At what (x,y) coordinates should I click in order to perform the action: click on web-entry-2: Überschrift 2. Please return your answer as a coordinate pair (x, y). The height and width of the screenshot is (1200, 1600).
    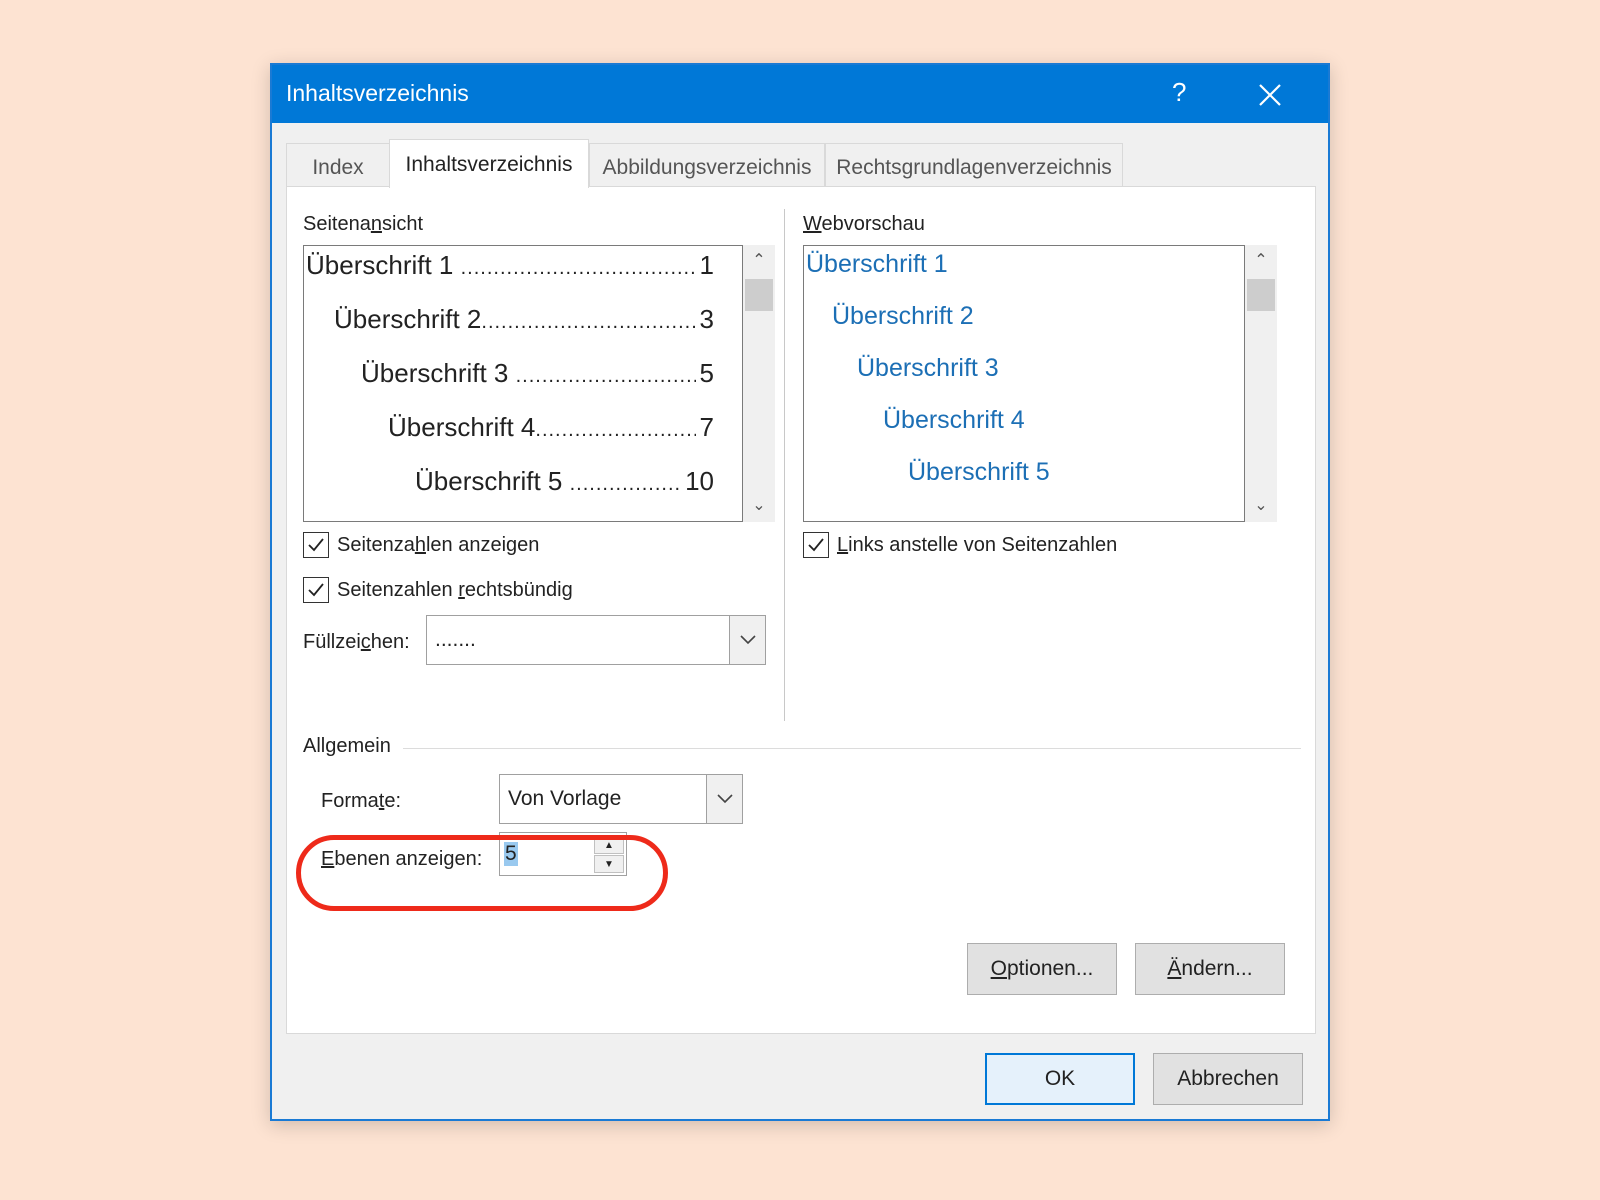
    Looking at the image, I should click on (903, 316).